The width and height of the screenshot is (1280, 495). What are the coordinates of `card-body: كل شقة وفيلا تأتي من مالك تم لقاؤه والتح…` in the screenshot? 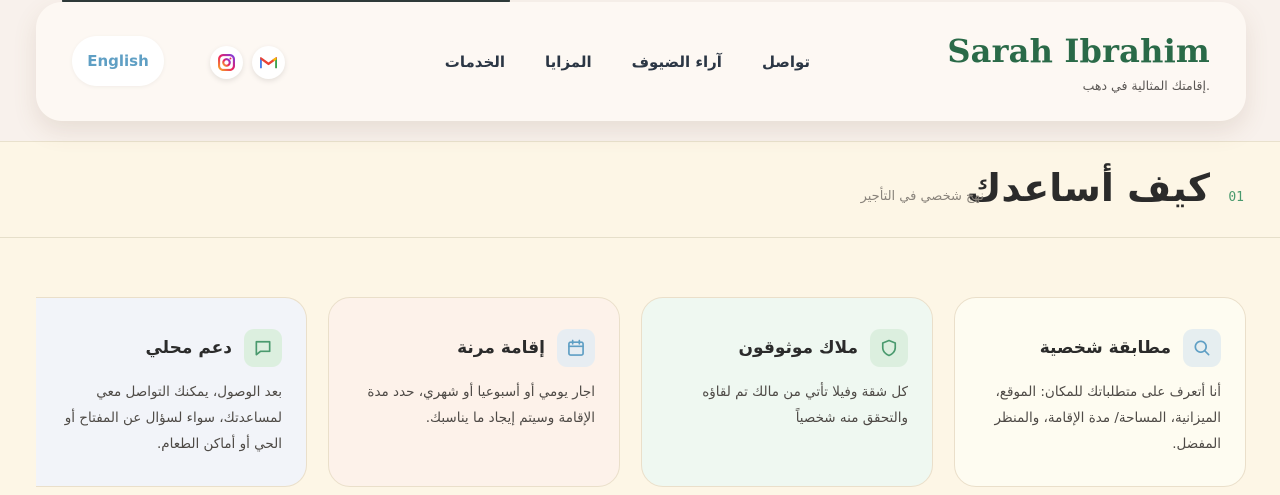 It's located at (805, 405).